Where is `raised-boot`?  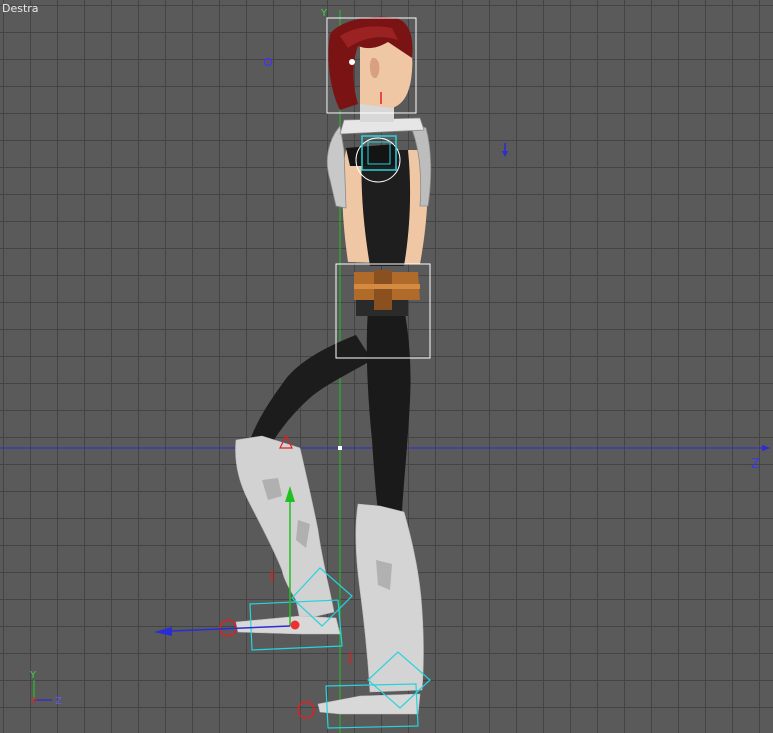
raised-boot is located at coordinates (285, 528).